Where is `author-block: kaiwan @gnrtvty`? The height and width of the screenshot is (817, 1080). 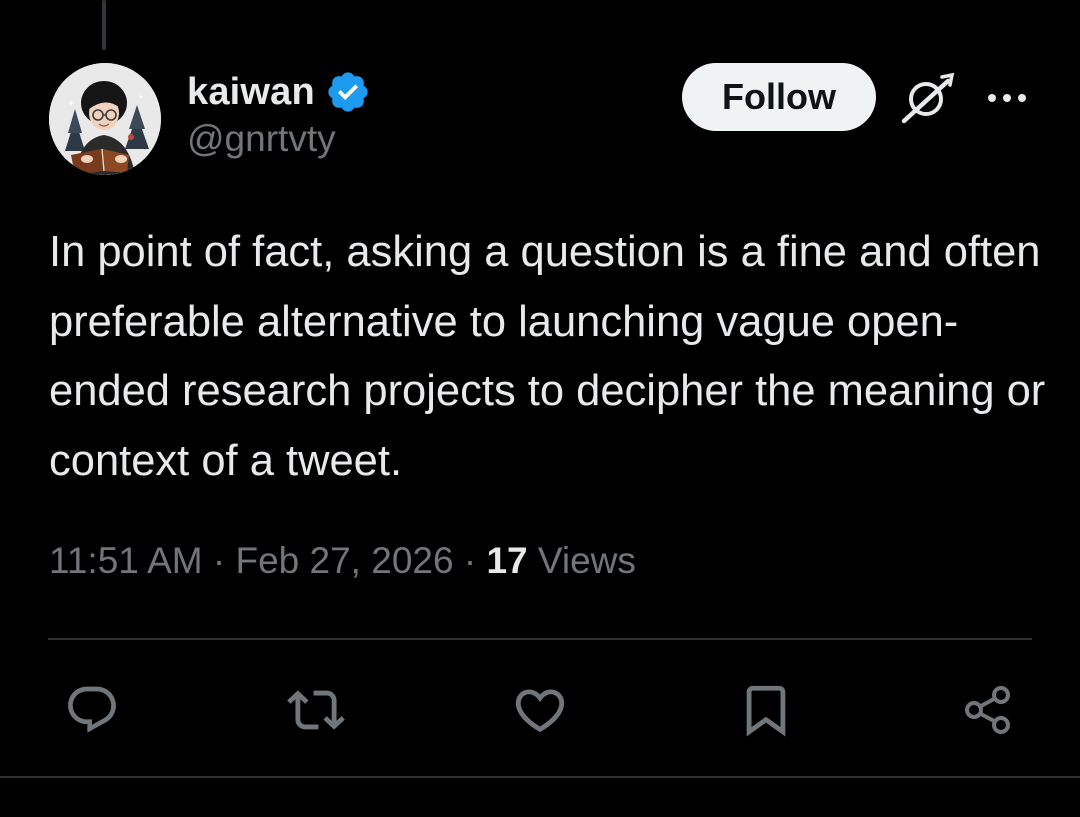
author-block: kaiwan @gnrtvty is located at coordinates (279, 114).